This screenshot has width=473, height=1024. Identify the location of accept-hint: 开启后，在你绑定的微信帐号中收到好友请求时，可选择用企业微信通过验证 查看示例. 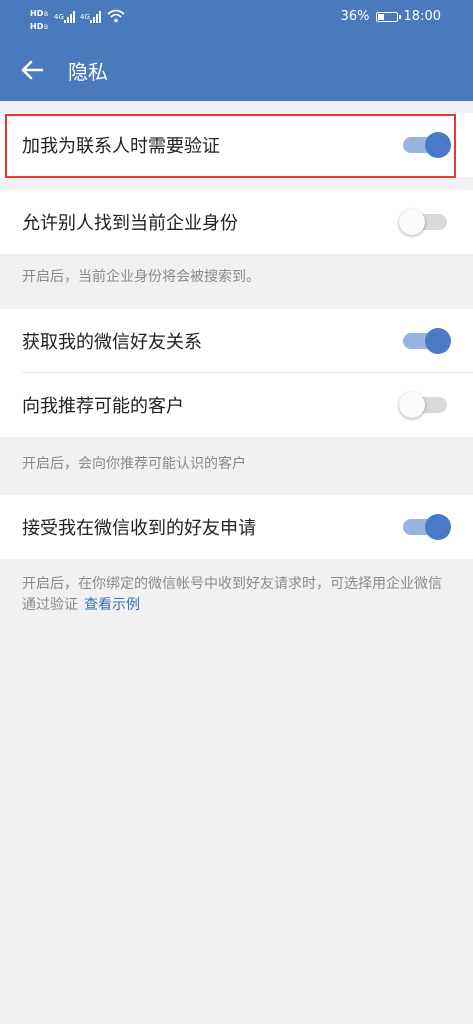
(237, 595).